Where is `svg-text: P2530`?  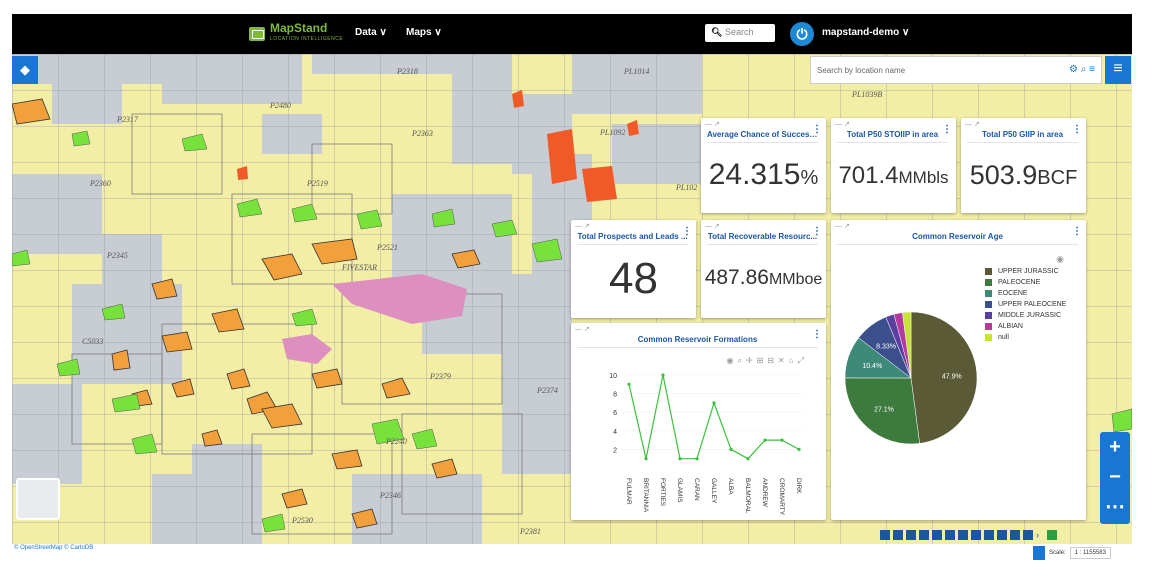 svg-text: P2530 is located at coordinates (302, 520).